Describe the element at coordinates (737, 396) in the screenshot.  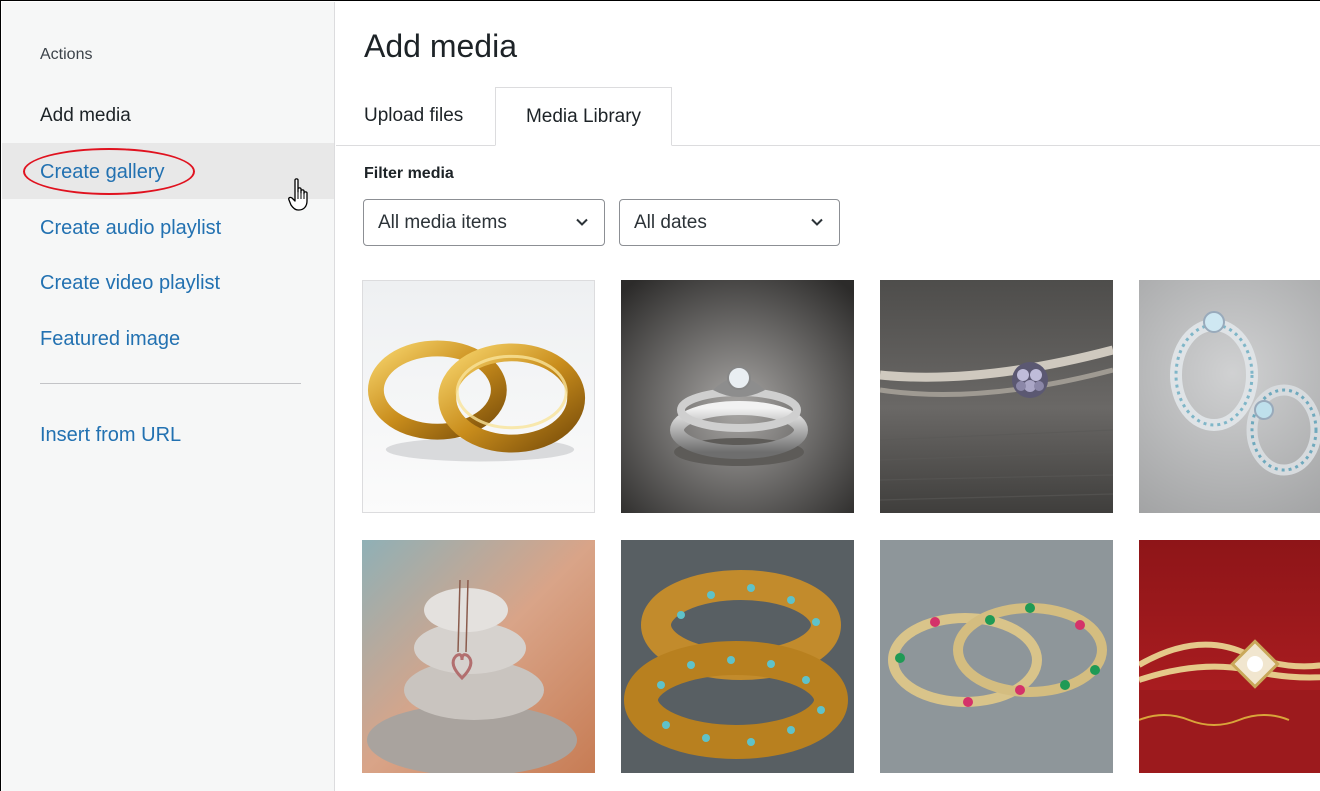
I see `media-thumbnail-silver-ring-stack` at that location.